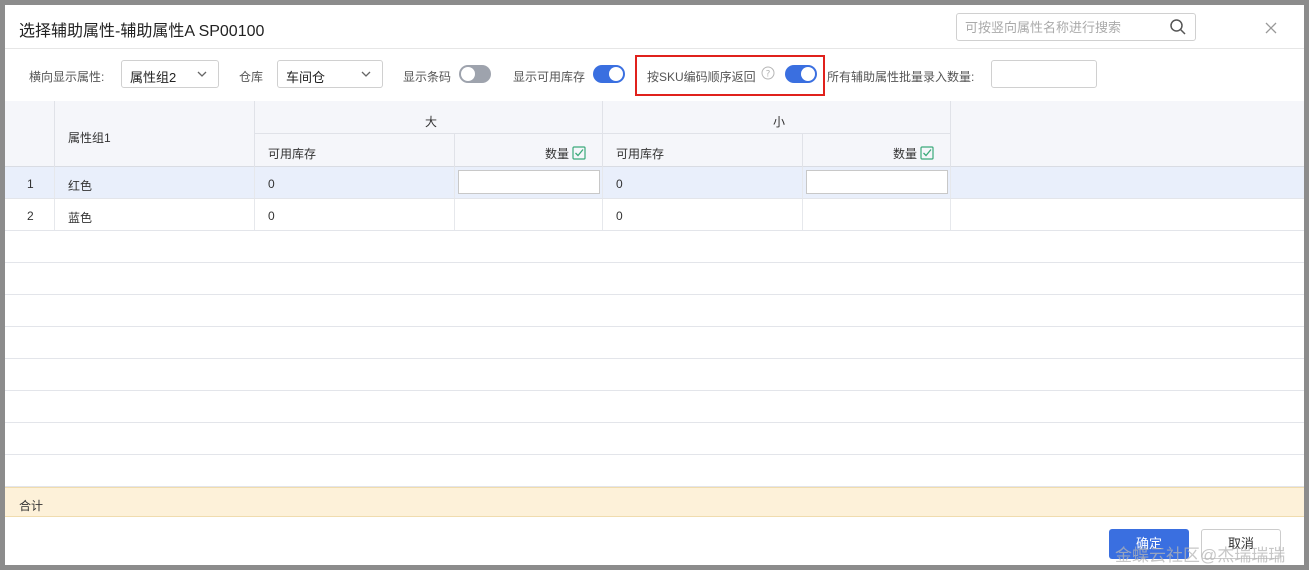 Image resolution: width=1309 pixels, height=570 pixels. I want to click on group-header-small: 小, so click(779, 122).